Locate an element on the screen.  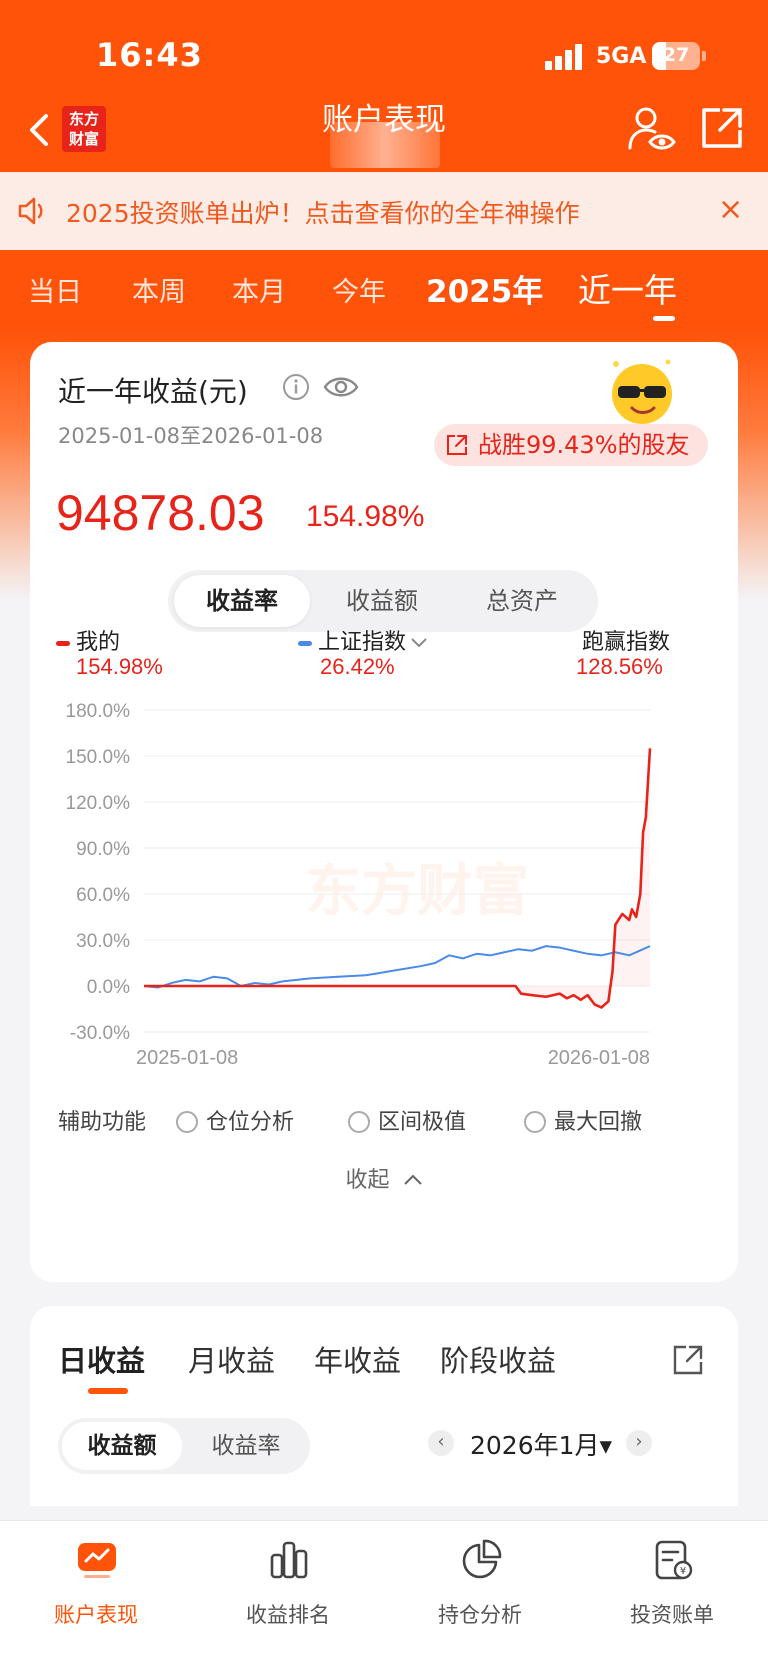
bill-icon: ¥ is located at coordinates (674, 1560).